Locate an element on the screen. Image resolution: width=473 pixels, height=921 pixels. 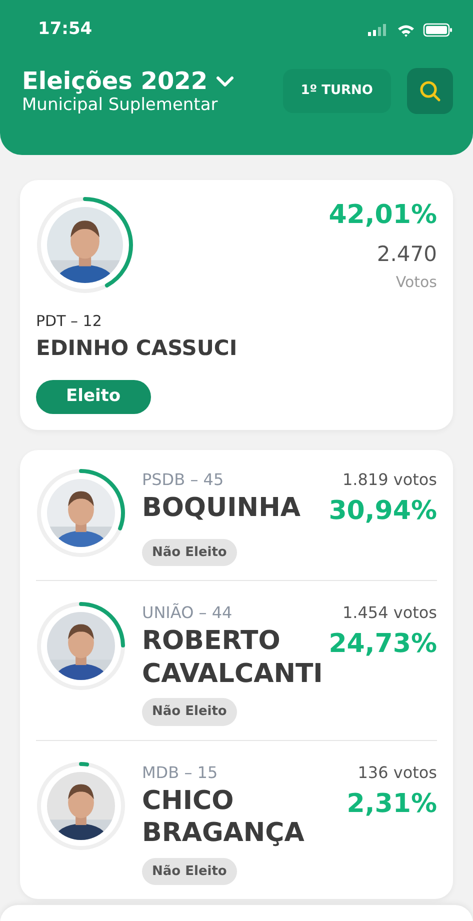
party-label: PDT – 12 is located at coordinates (69, 321).